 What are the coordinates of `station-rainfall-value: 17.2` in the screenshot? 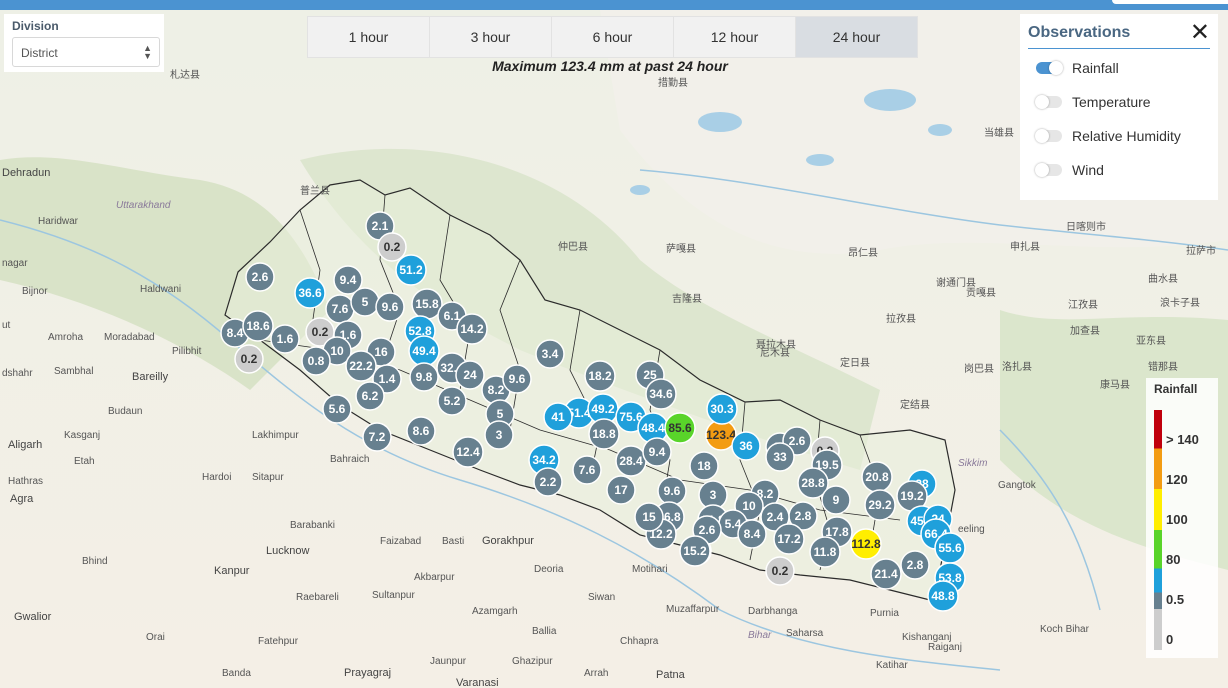 It's located at (789, 539).